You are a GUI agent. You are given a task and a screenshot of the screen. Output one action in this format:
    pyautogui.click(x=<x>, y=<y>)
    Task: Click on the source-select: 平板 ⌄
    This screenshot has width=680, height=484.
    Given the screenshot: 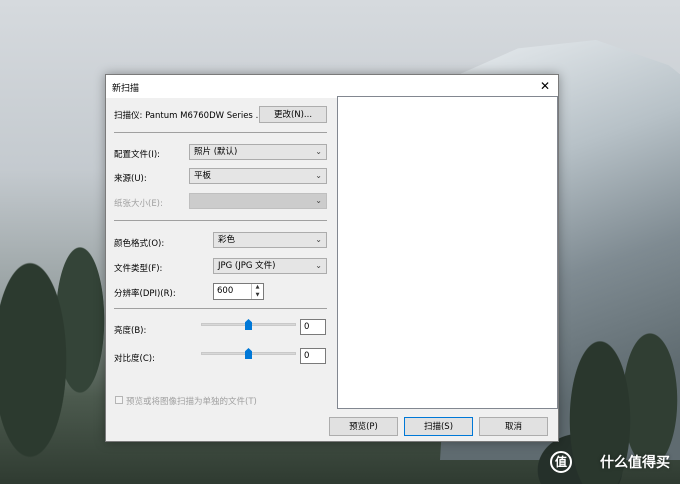 What is the action you would take?
    pyautogui.click(x=258, y=176)
    